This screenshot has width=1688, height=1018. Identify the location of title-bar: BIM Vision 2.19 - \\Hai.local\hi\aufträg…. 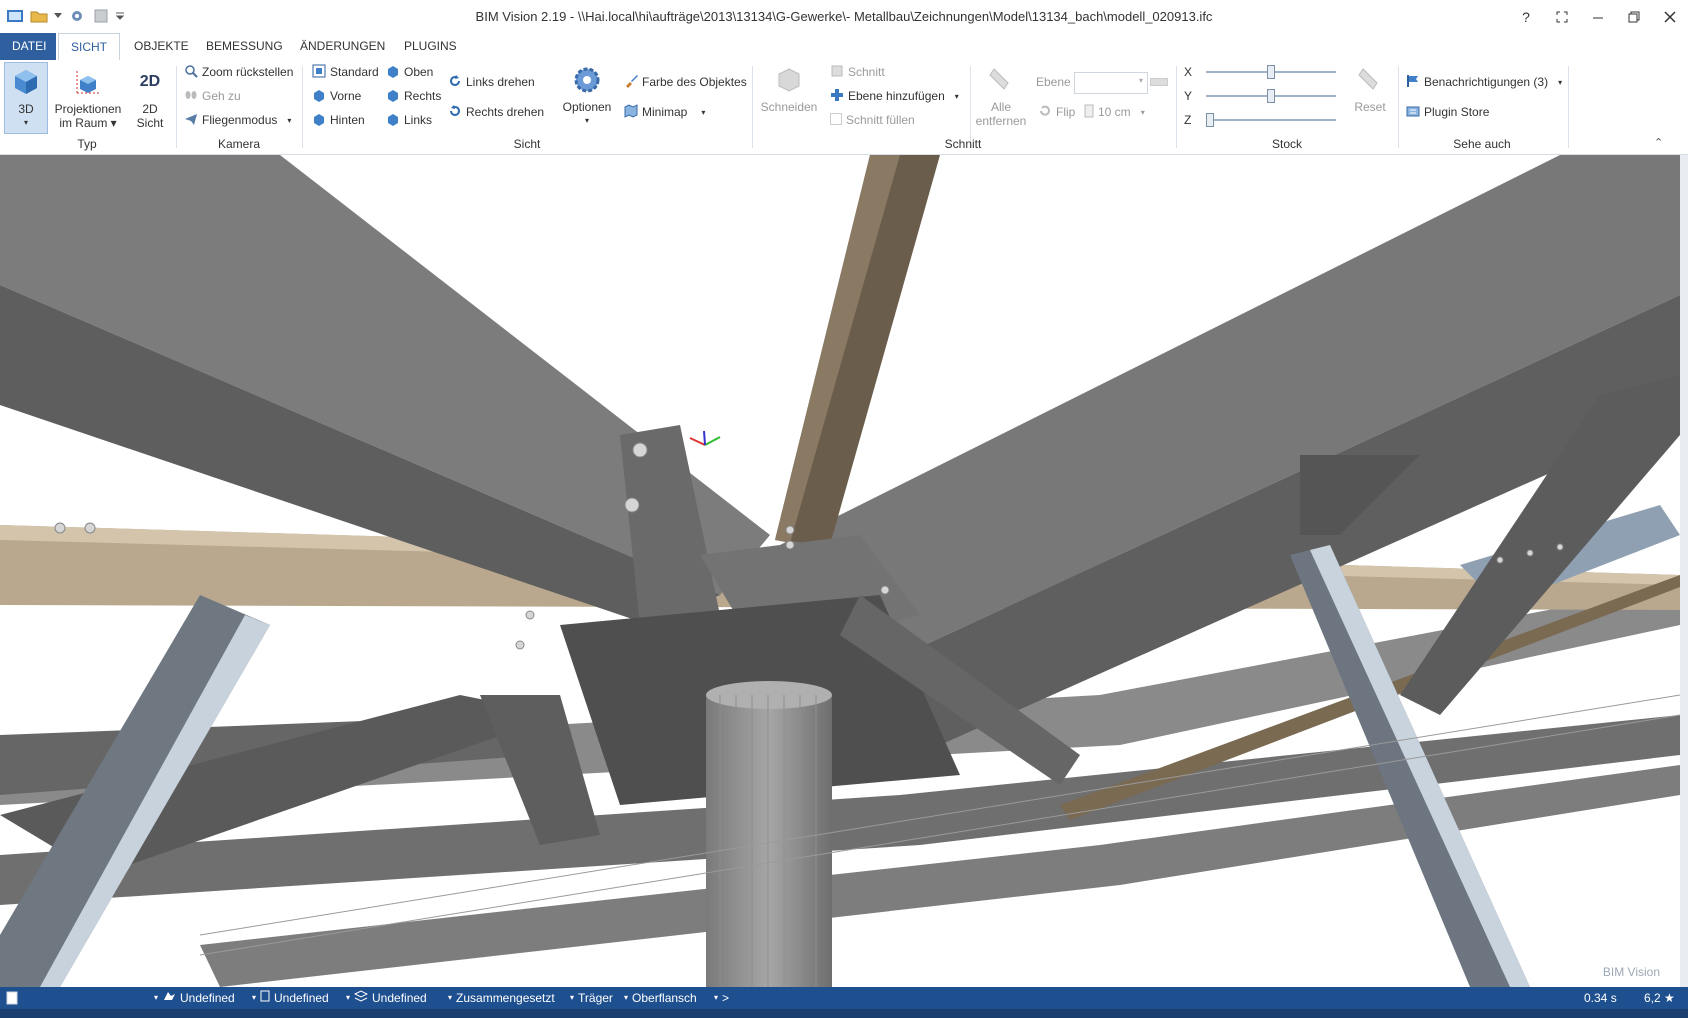
(844, 16).